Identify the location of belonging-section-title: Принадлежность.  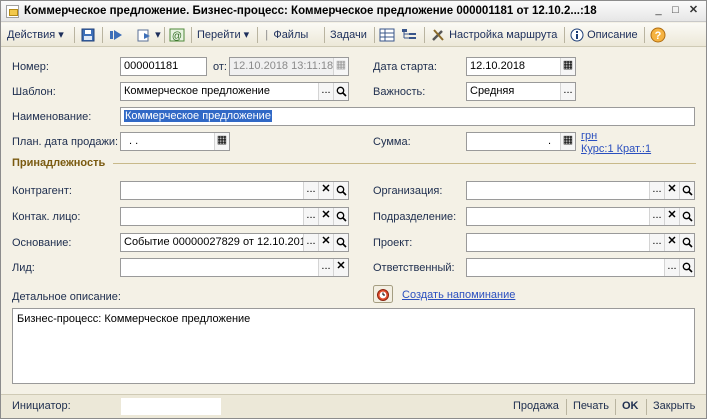
(59, 163).